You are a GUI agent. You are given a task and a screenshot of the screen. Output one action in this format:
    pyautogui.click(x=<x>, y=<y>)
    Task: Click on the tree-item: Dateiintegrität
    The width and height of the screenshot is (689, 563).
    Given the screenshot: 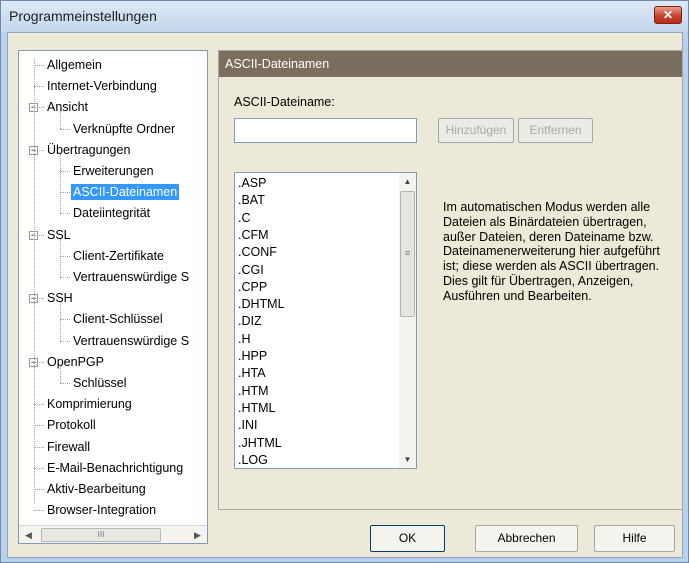 What is the action you would take?
    pyautogui.click(x=111, y=213)
    